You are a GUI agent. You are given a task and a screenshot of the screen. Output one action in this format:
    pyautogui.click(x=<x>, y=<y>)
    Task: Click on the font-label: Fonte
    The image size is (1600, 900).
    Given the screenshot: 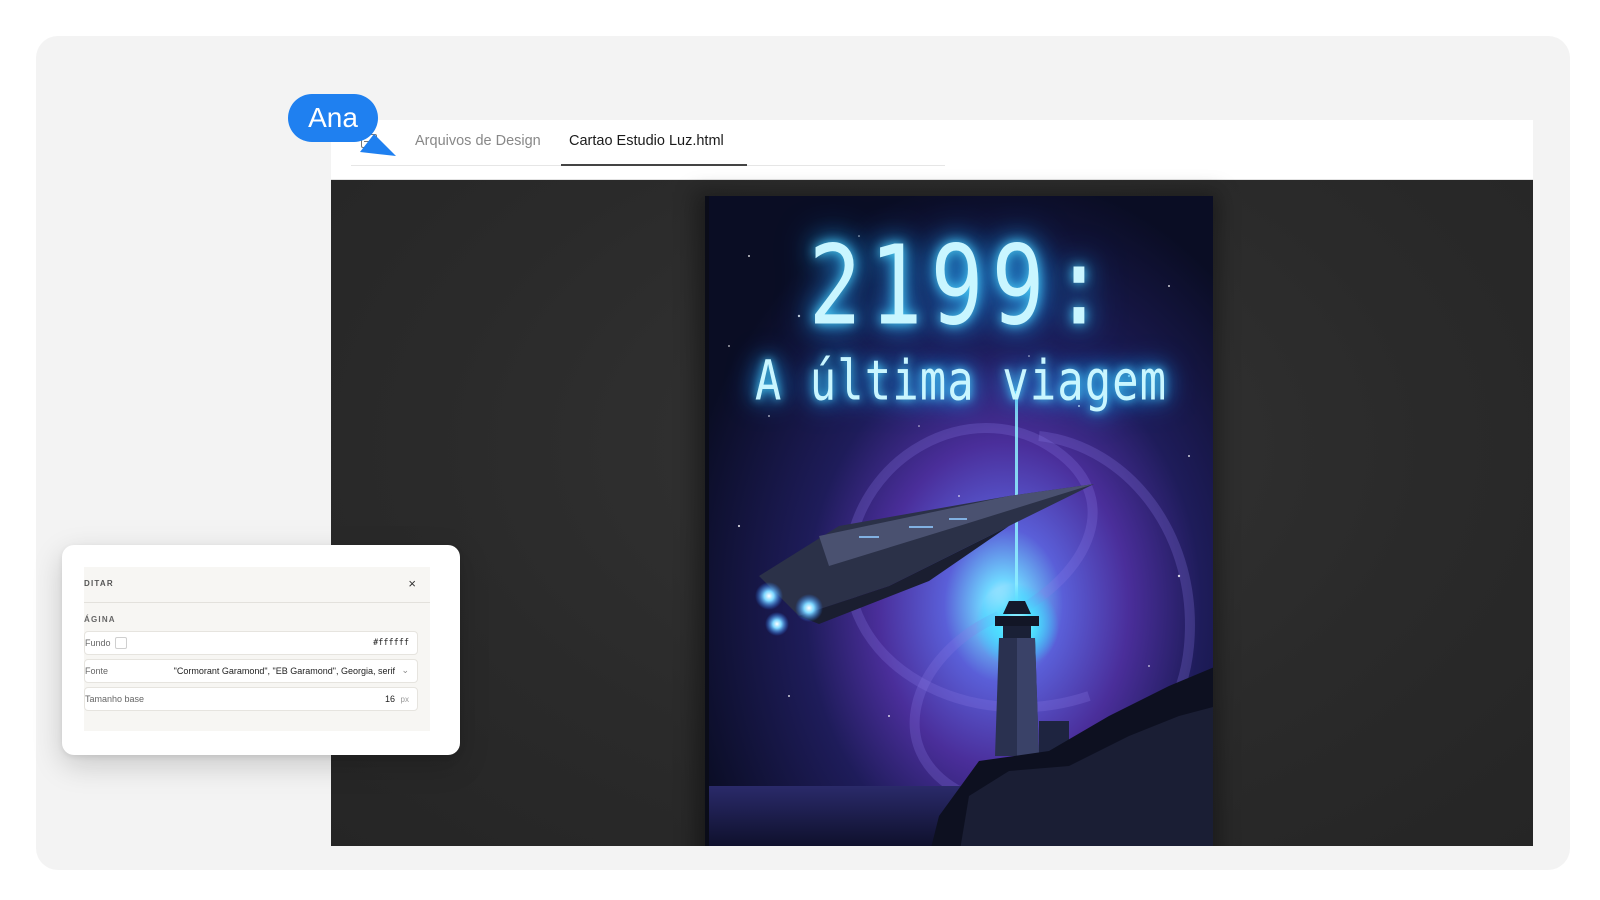 What is the action you would take?
    pyautogui.click(x=97, y=671)
    